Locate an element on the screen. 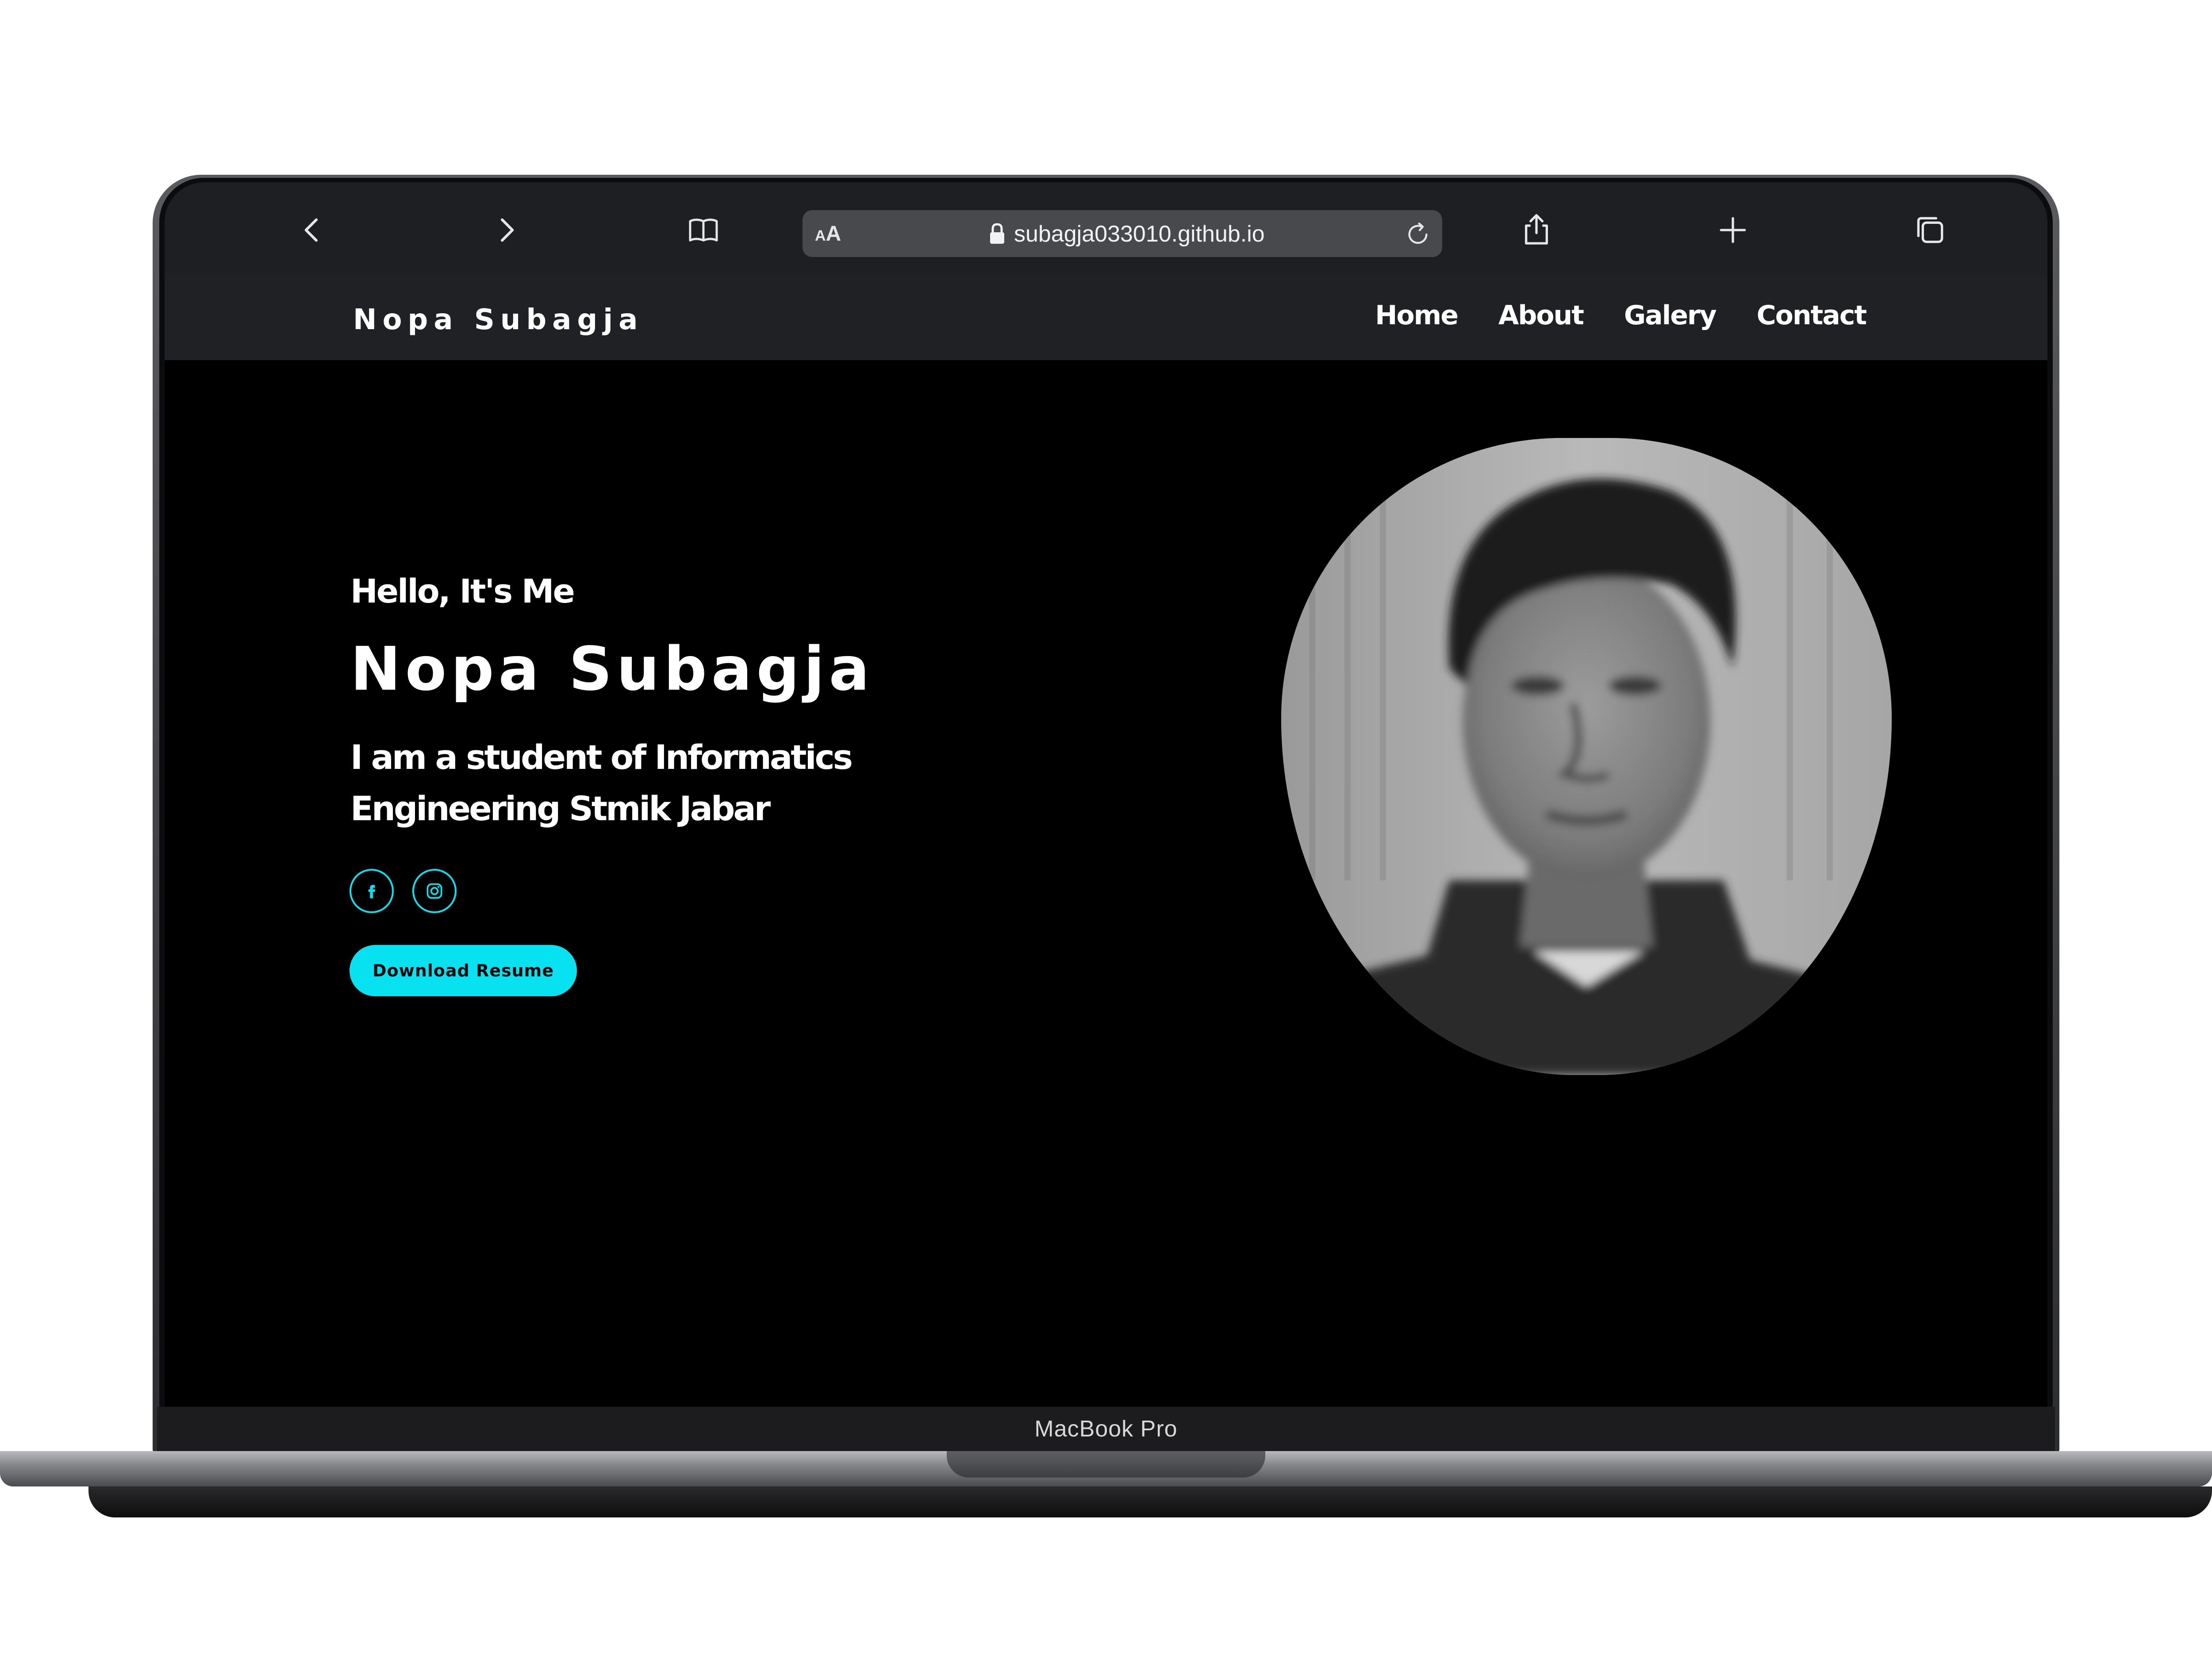 The image size is (2212, 1659). forward-icon is located at coordinates (508, 230).